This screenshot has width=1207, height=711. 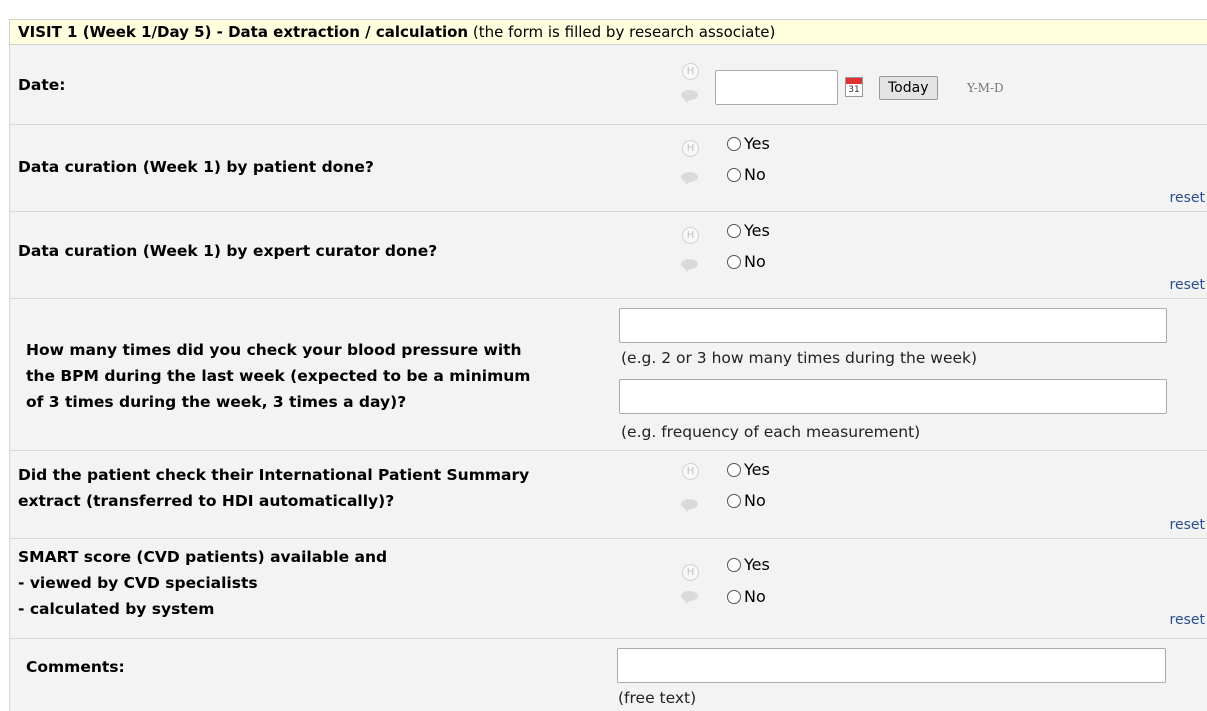 I want to click on date-input, so click(x=776, y=87).